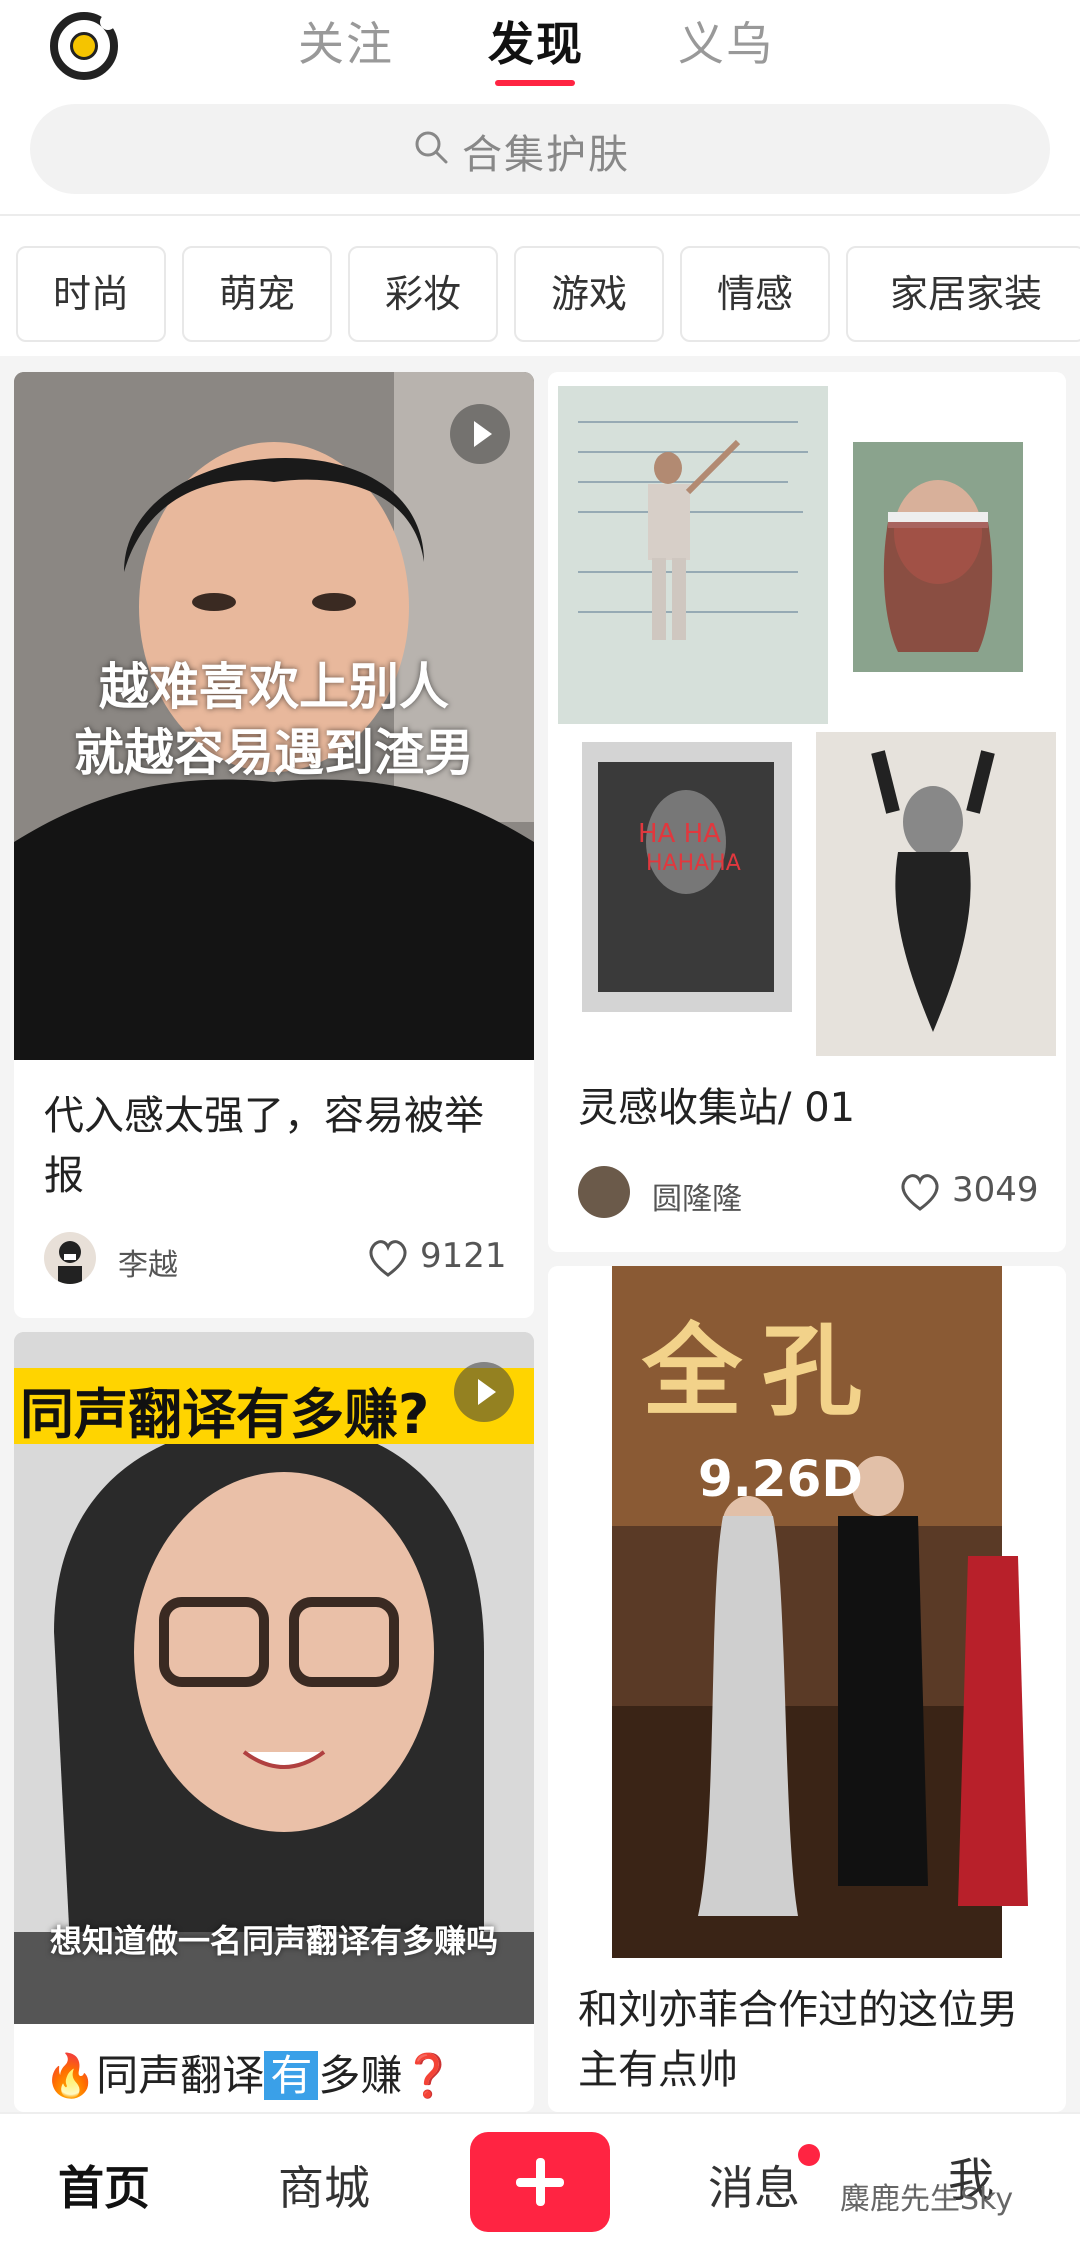 The width and height of the screenshot is (1080, 2249). What do you see at coordinates (346, 41) in the screenshot?
I see `tab-follow: 关注` at bounding box center [346, 41].